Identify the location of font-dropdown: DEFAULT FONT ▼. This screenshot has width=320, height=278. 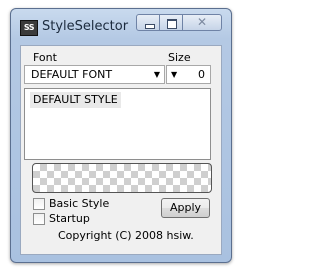
(94, 74).